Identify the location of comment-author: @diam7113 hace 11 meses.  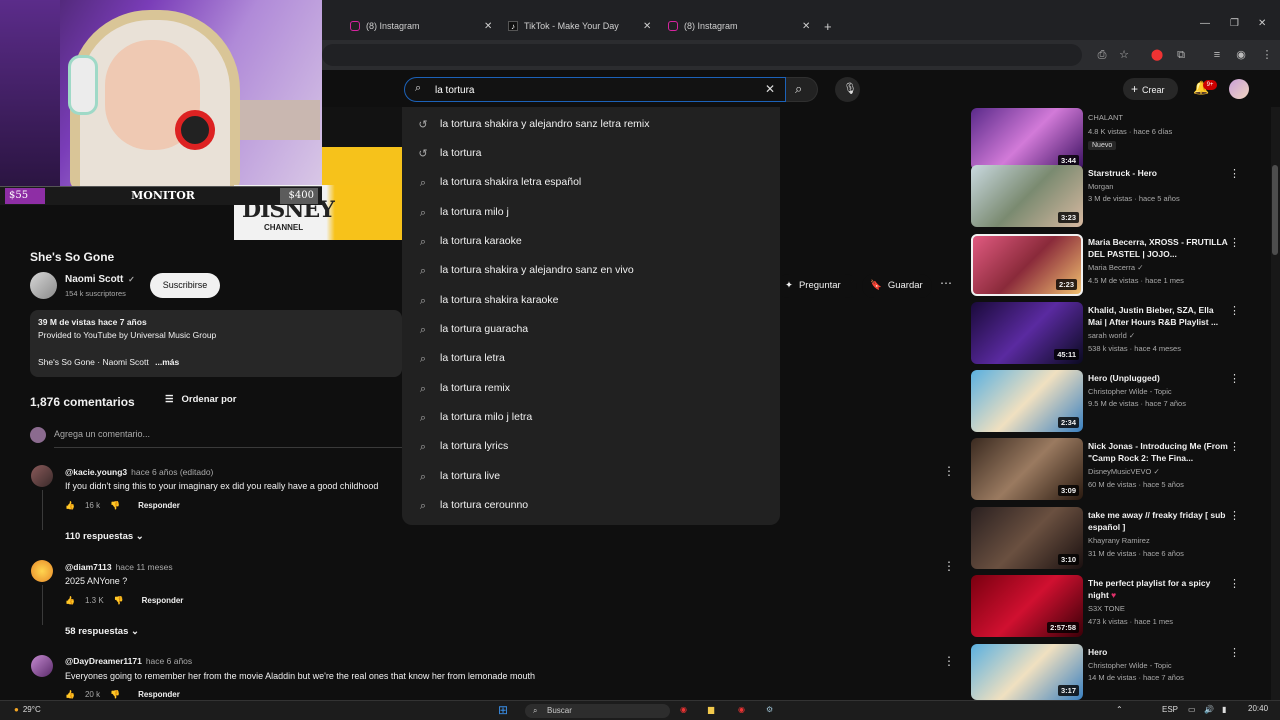
(119, 567).